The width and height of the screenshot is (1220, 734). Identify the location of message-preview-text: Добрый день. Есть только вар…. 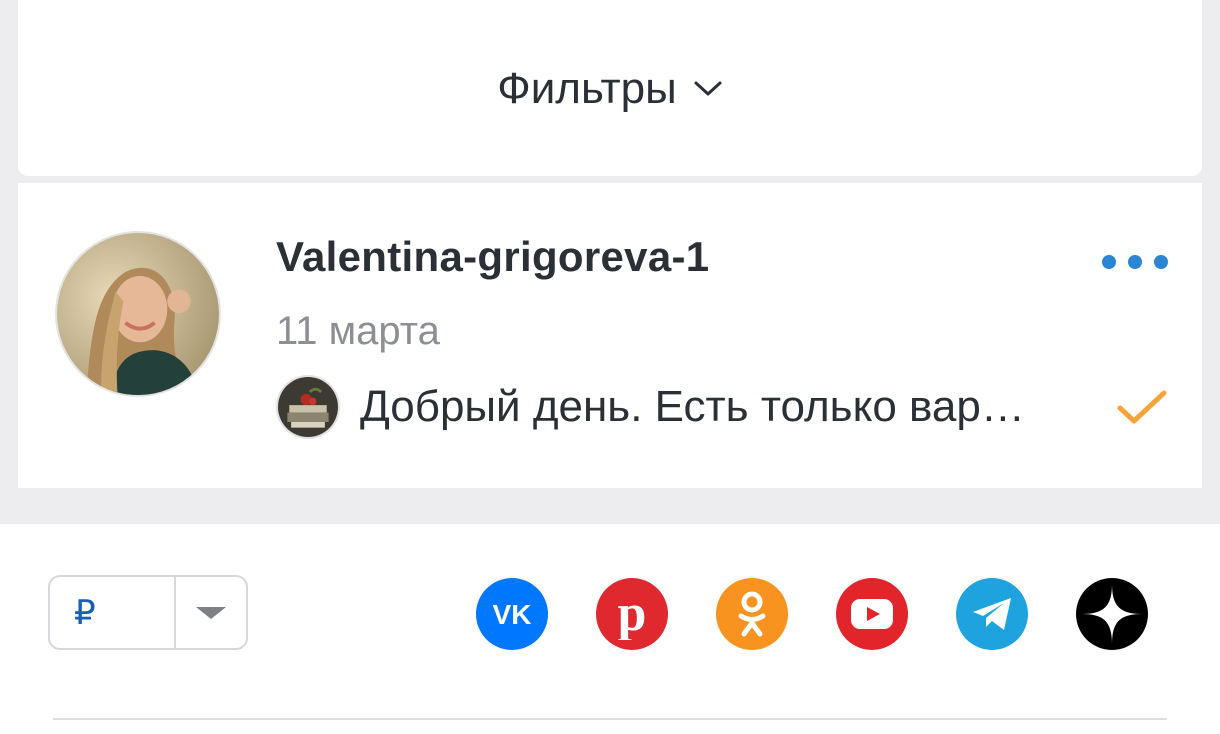
(692, 406).